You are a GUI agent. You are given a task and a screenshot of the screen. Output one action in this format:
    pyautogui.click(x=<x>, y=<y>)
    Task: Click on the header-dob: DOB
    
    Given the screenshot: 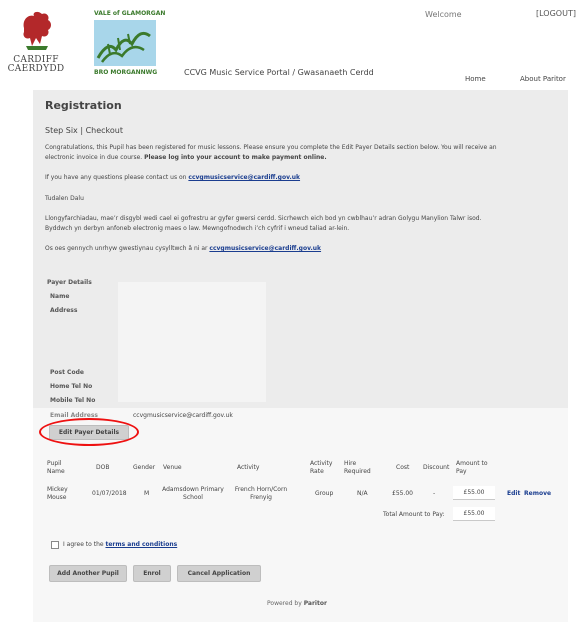 What is the action you would take?
    pyautogui.click(x=103, y=467)
    